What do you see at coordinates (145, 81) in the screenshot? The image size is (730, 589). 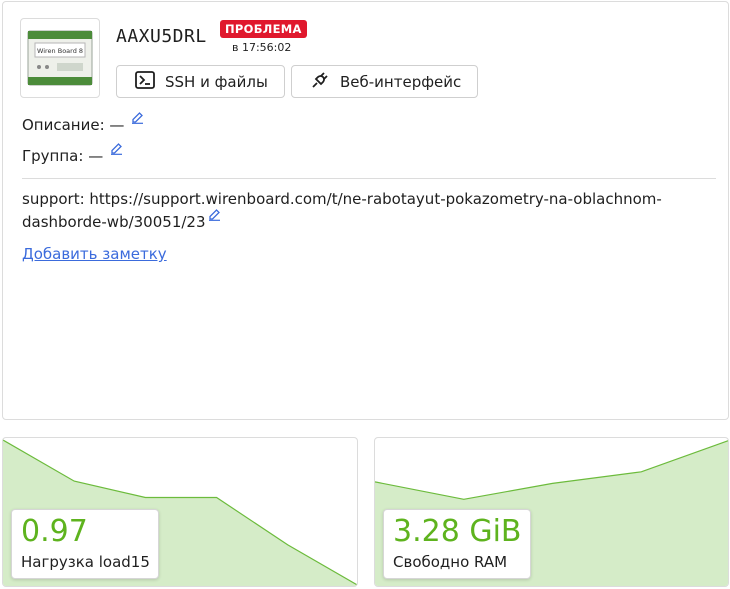 I see `terminal-icon` at bounding box center [145, 81].